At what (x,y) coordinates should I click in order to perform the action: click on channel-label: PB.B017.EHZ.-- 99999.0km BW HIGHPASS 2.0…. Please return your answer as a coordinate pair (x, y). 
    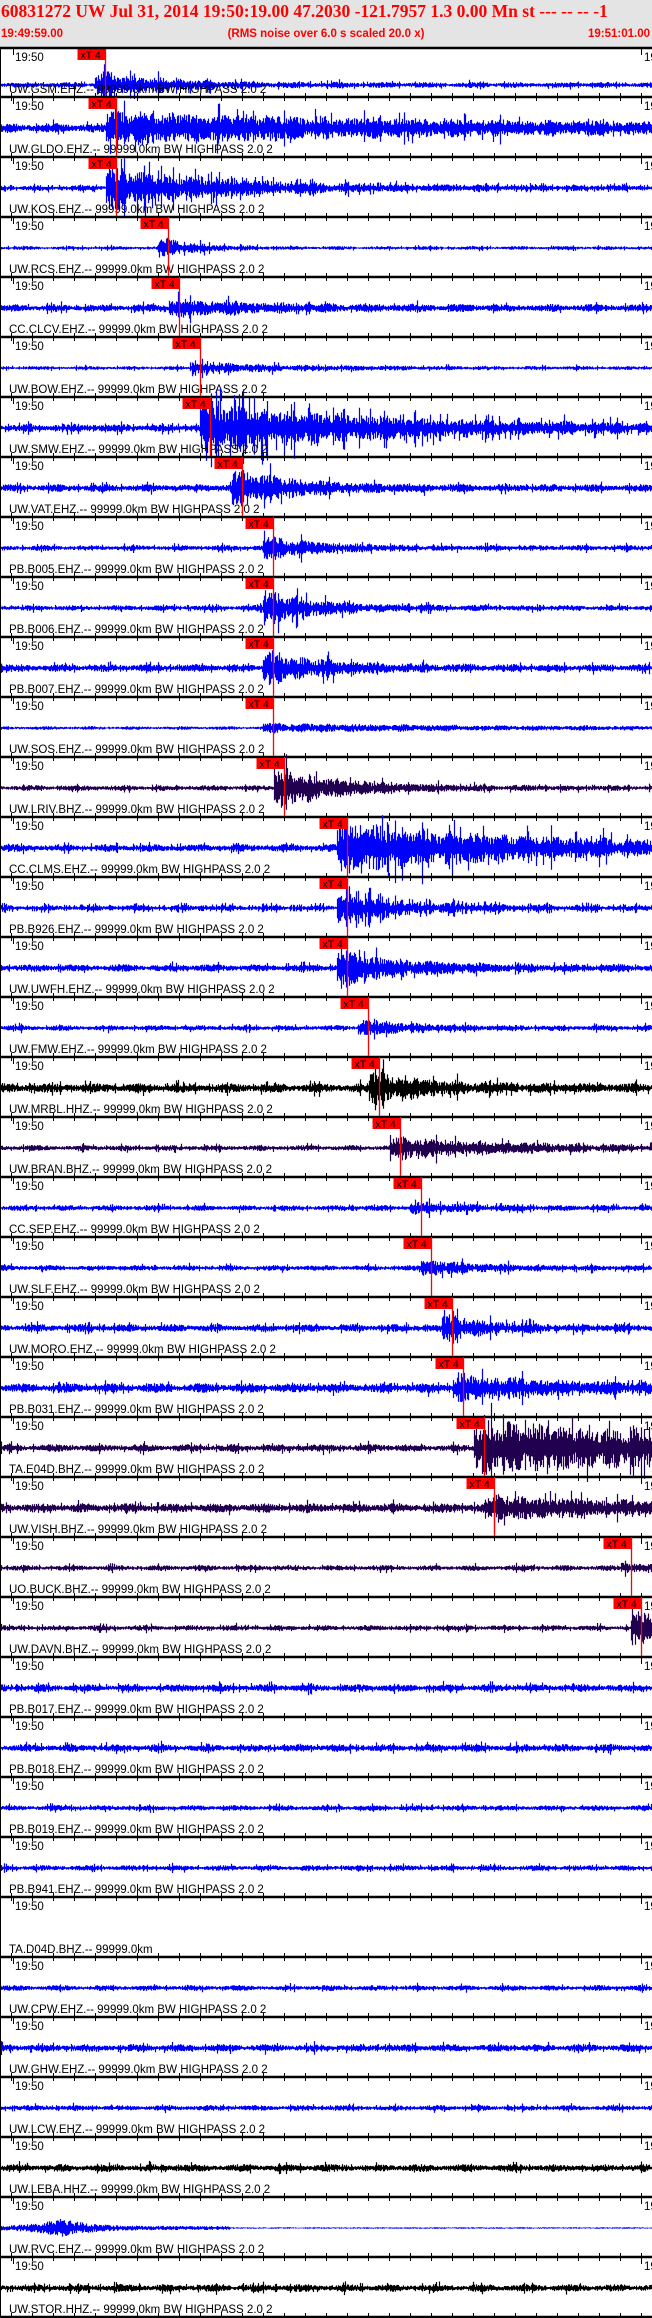
    Looking at the image, I should click on (136, 1710).